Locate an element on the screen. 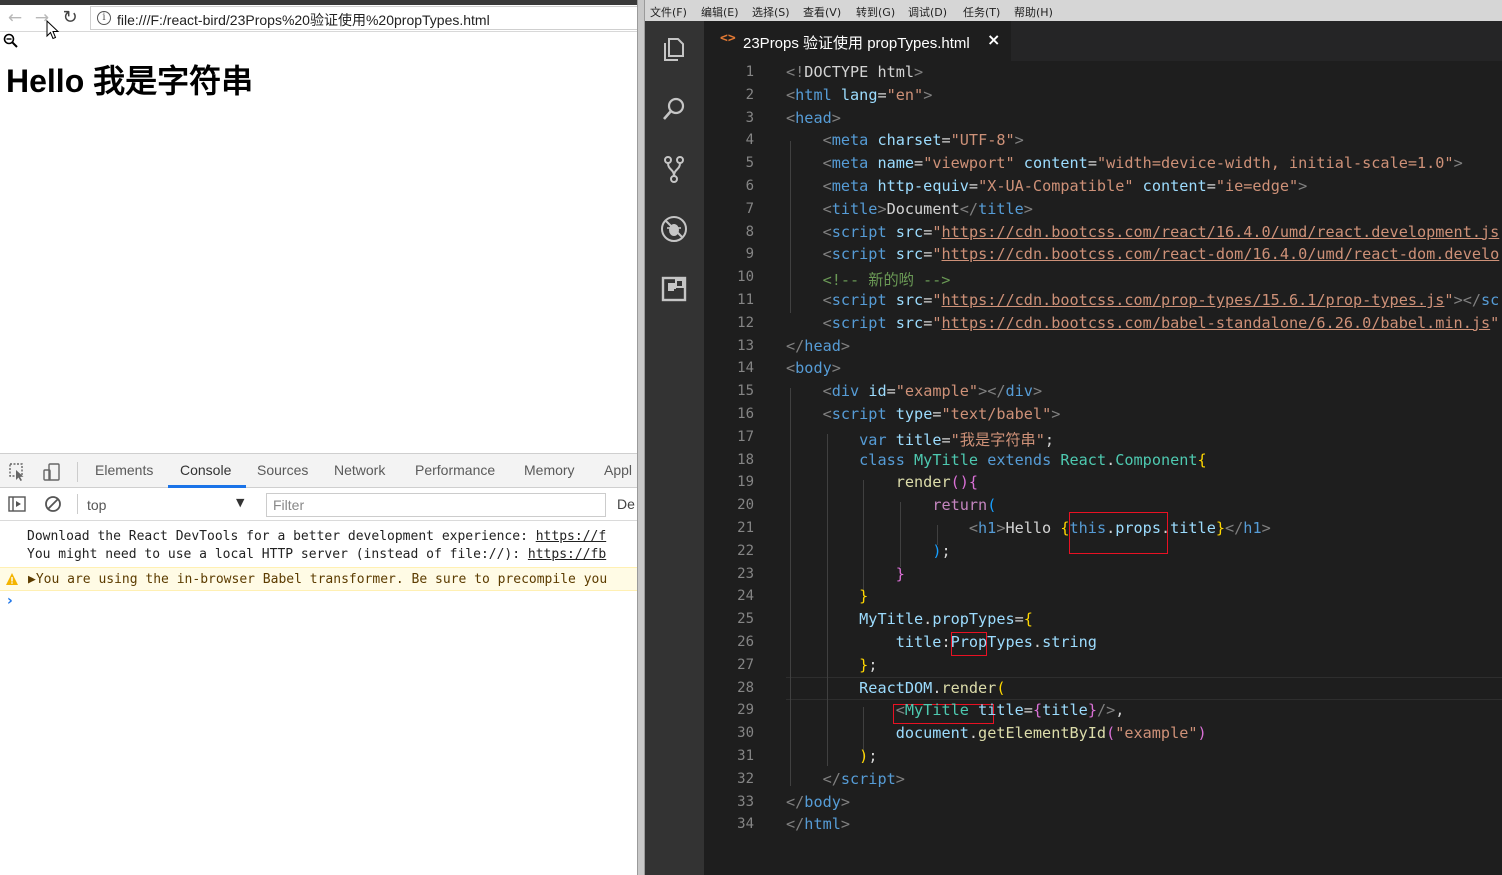  code-token: script is located at coordinates (859, 254).